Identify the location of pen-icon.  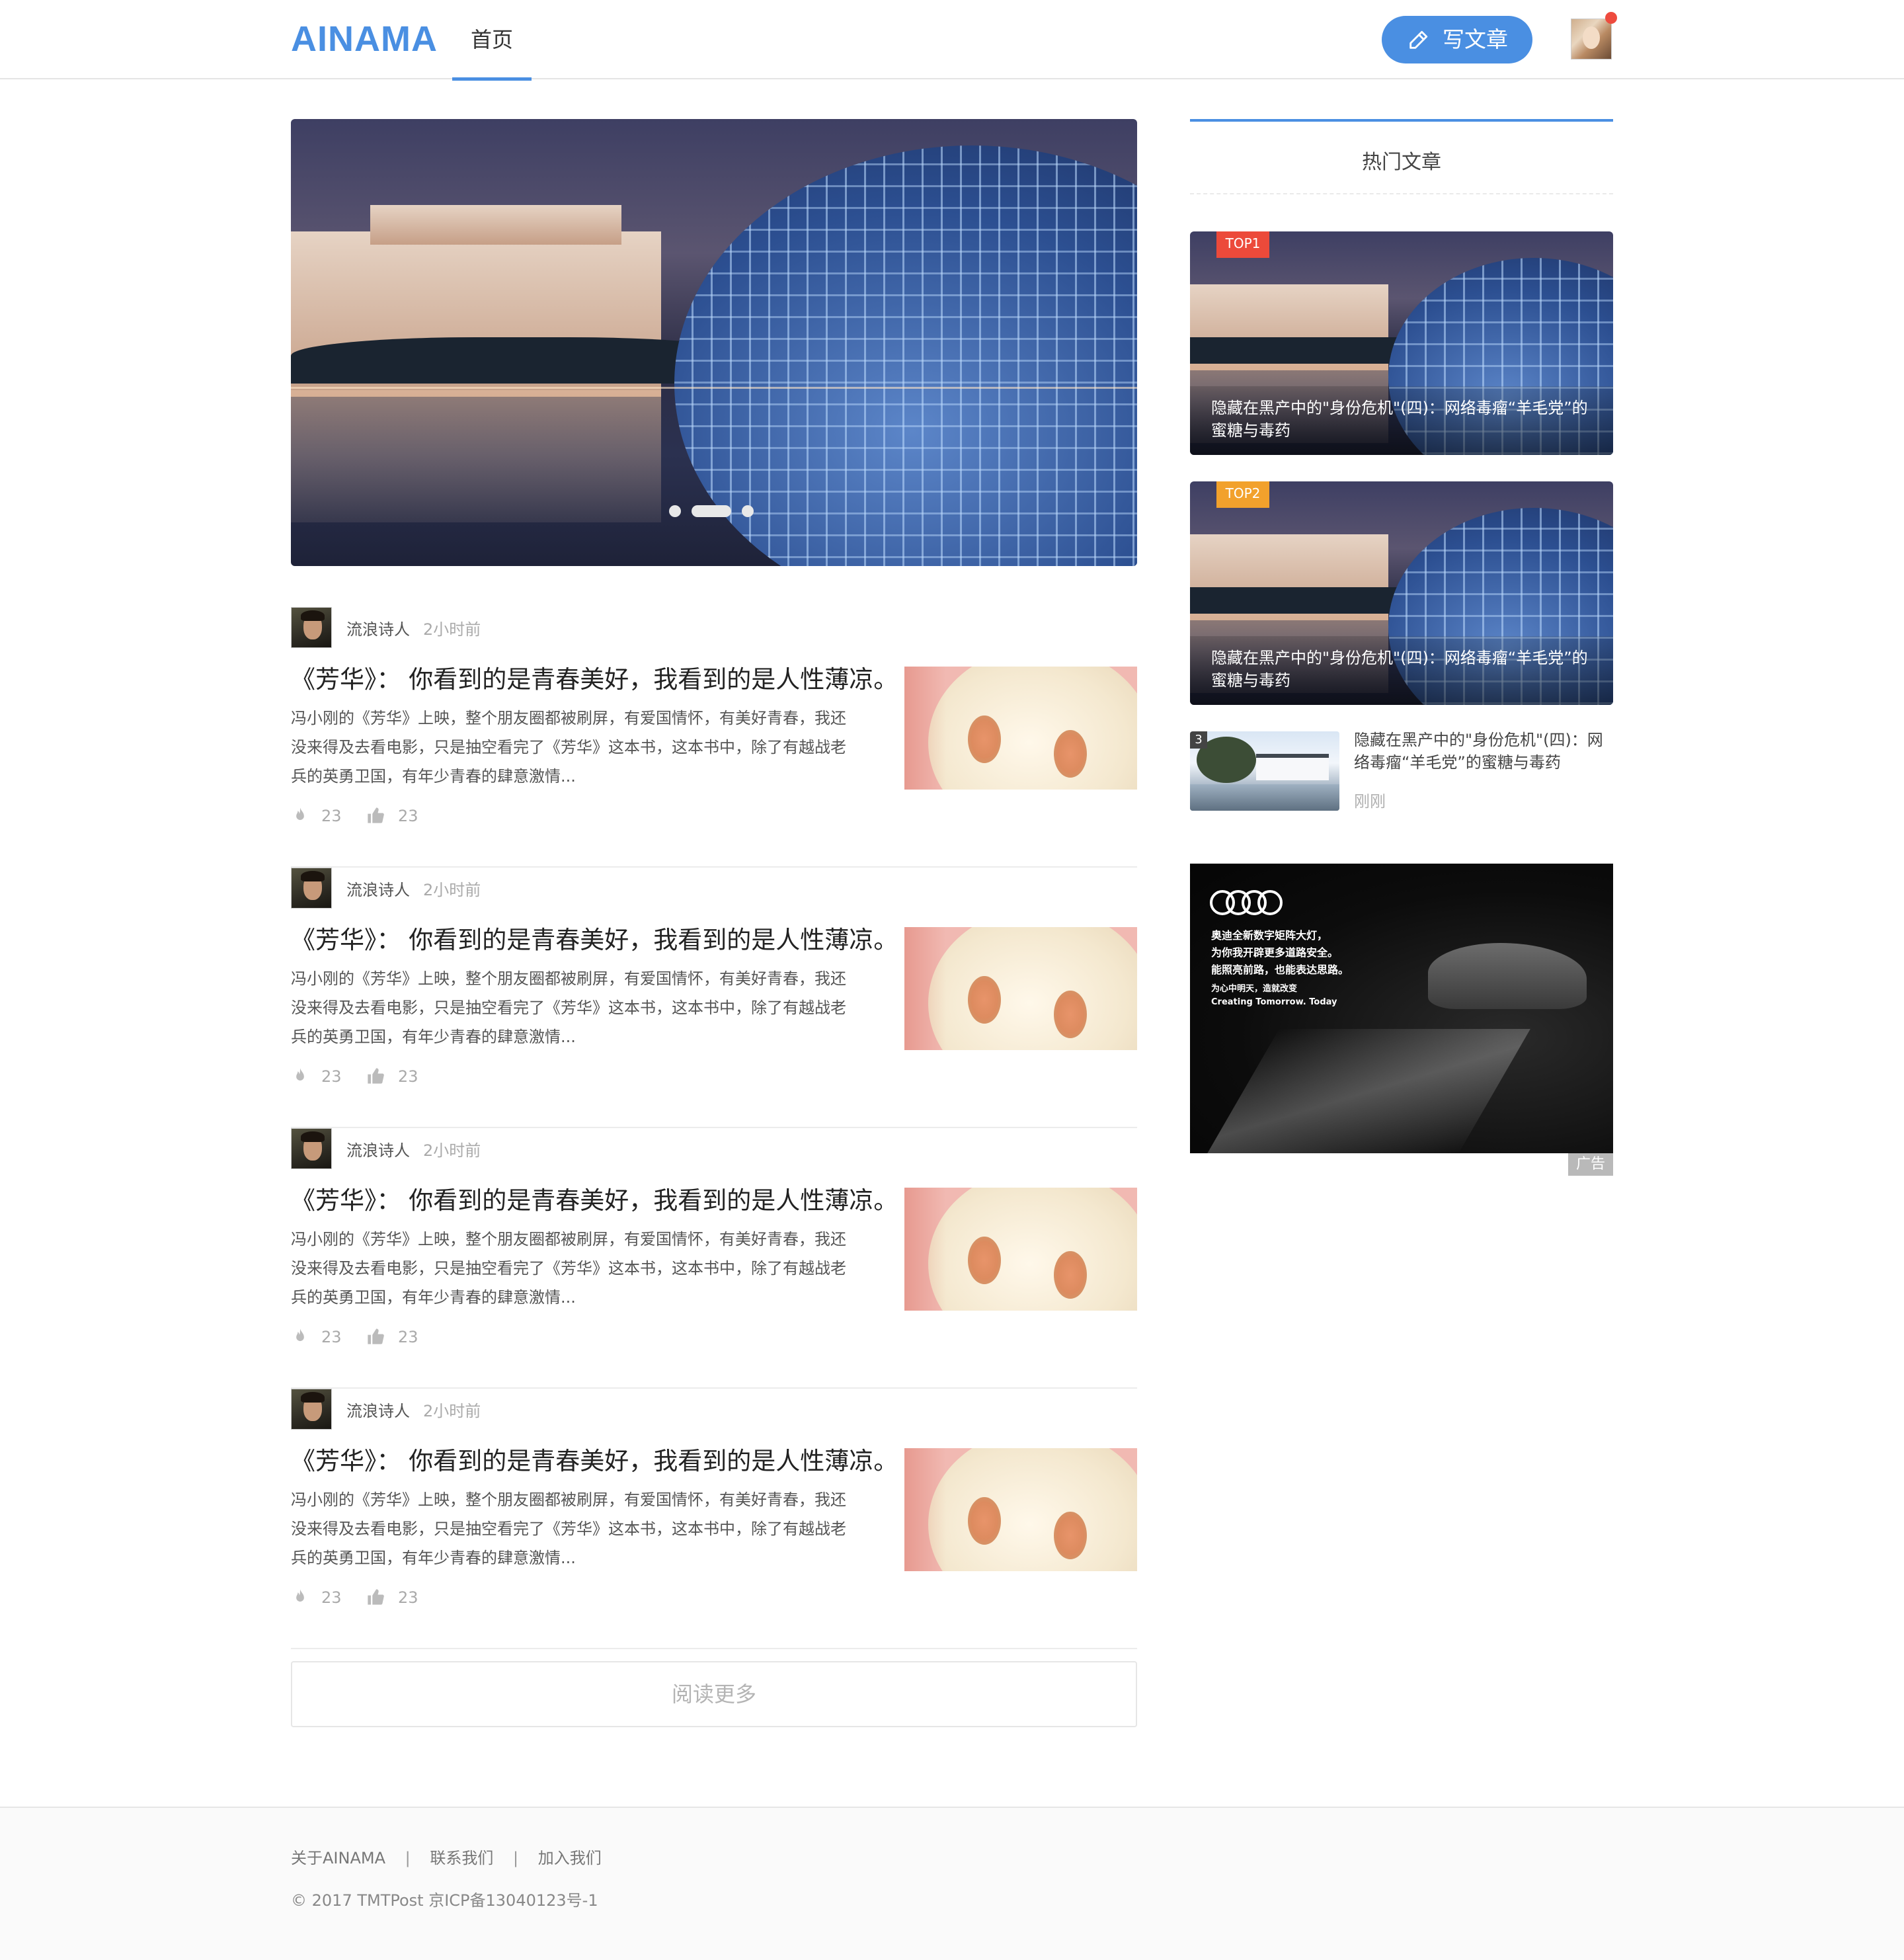
(1418, 39).